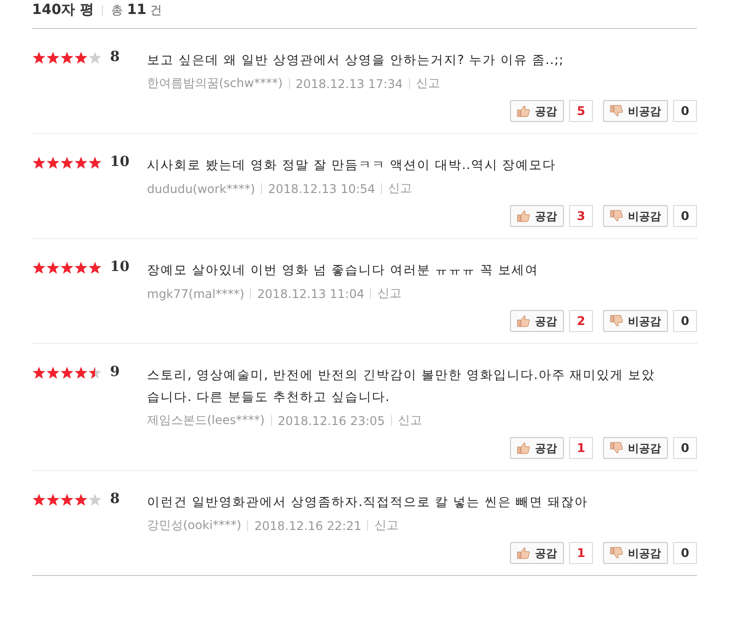  Describe the element at coordinates (322, 189) in the screenshot. I see `review-date: 2018.12.13 10:54` at that location.